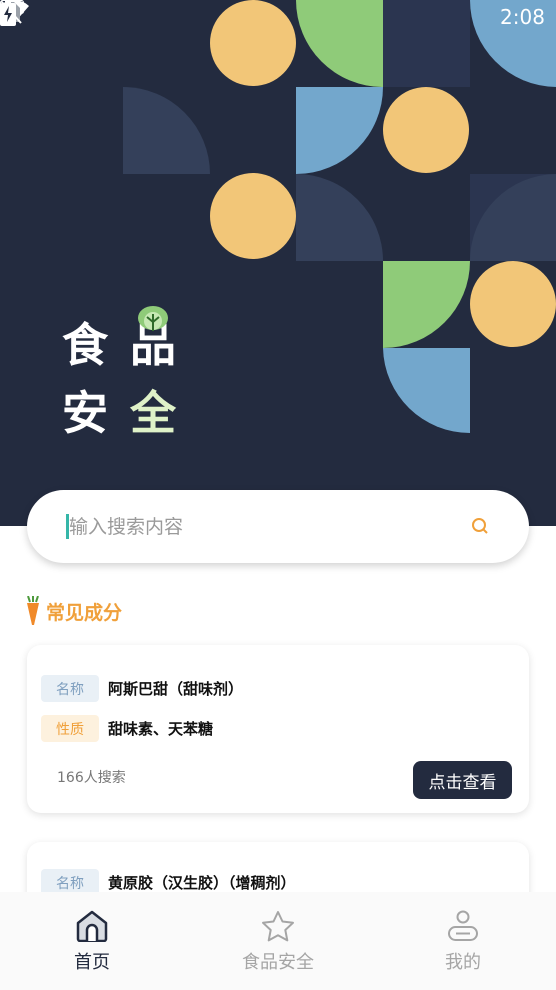  Describe the element at coordinates (463, 962) in the screenshot. I see `tab-label: 我的` at that location.